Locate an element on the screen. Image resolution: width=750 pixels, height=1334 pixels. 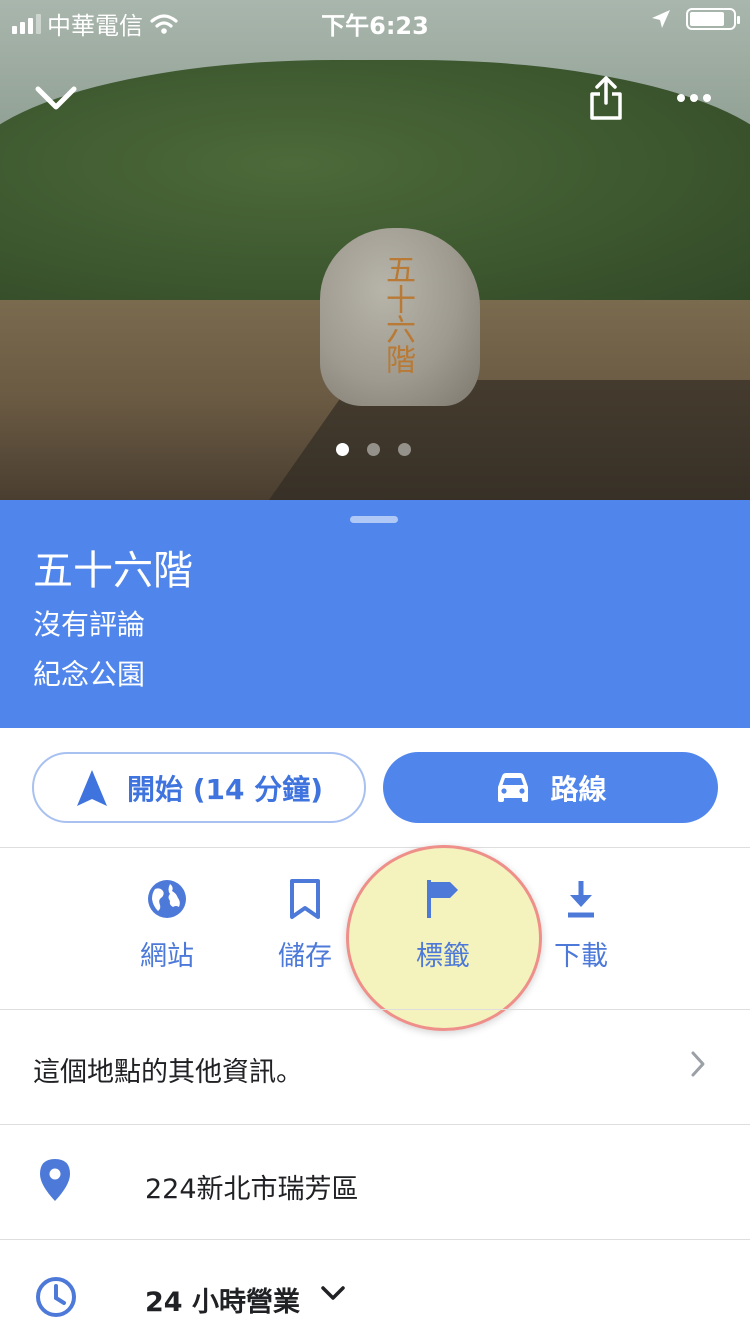
download-icon is located at coordinates (581, 899).